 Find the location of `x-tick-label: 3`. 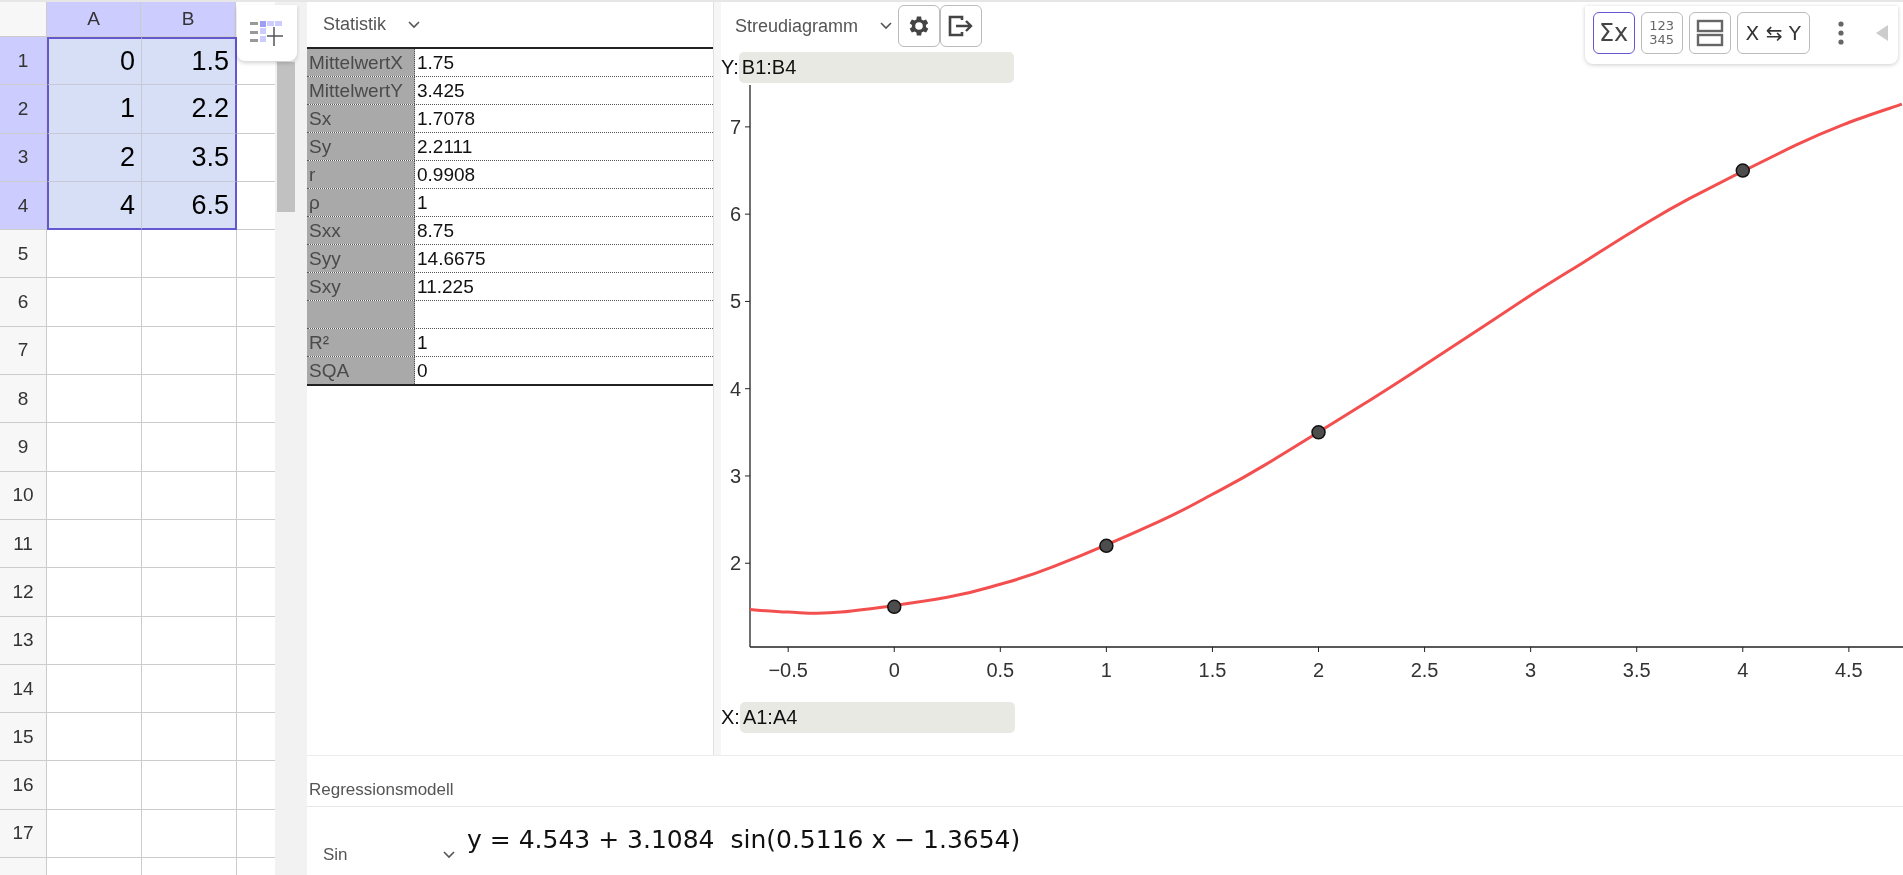

x-tick-label: 3 is located at coordinates (1531, 670).